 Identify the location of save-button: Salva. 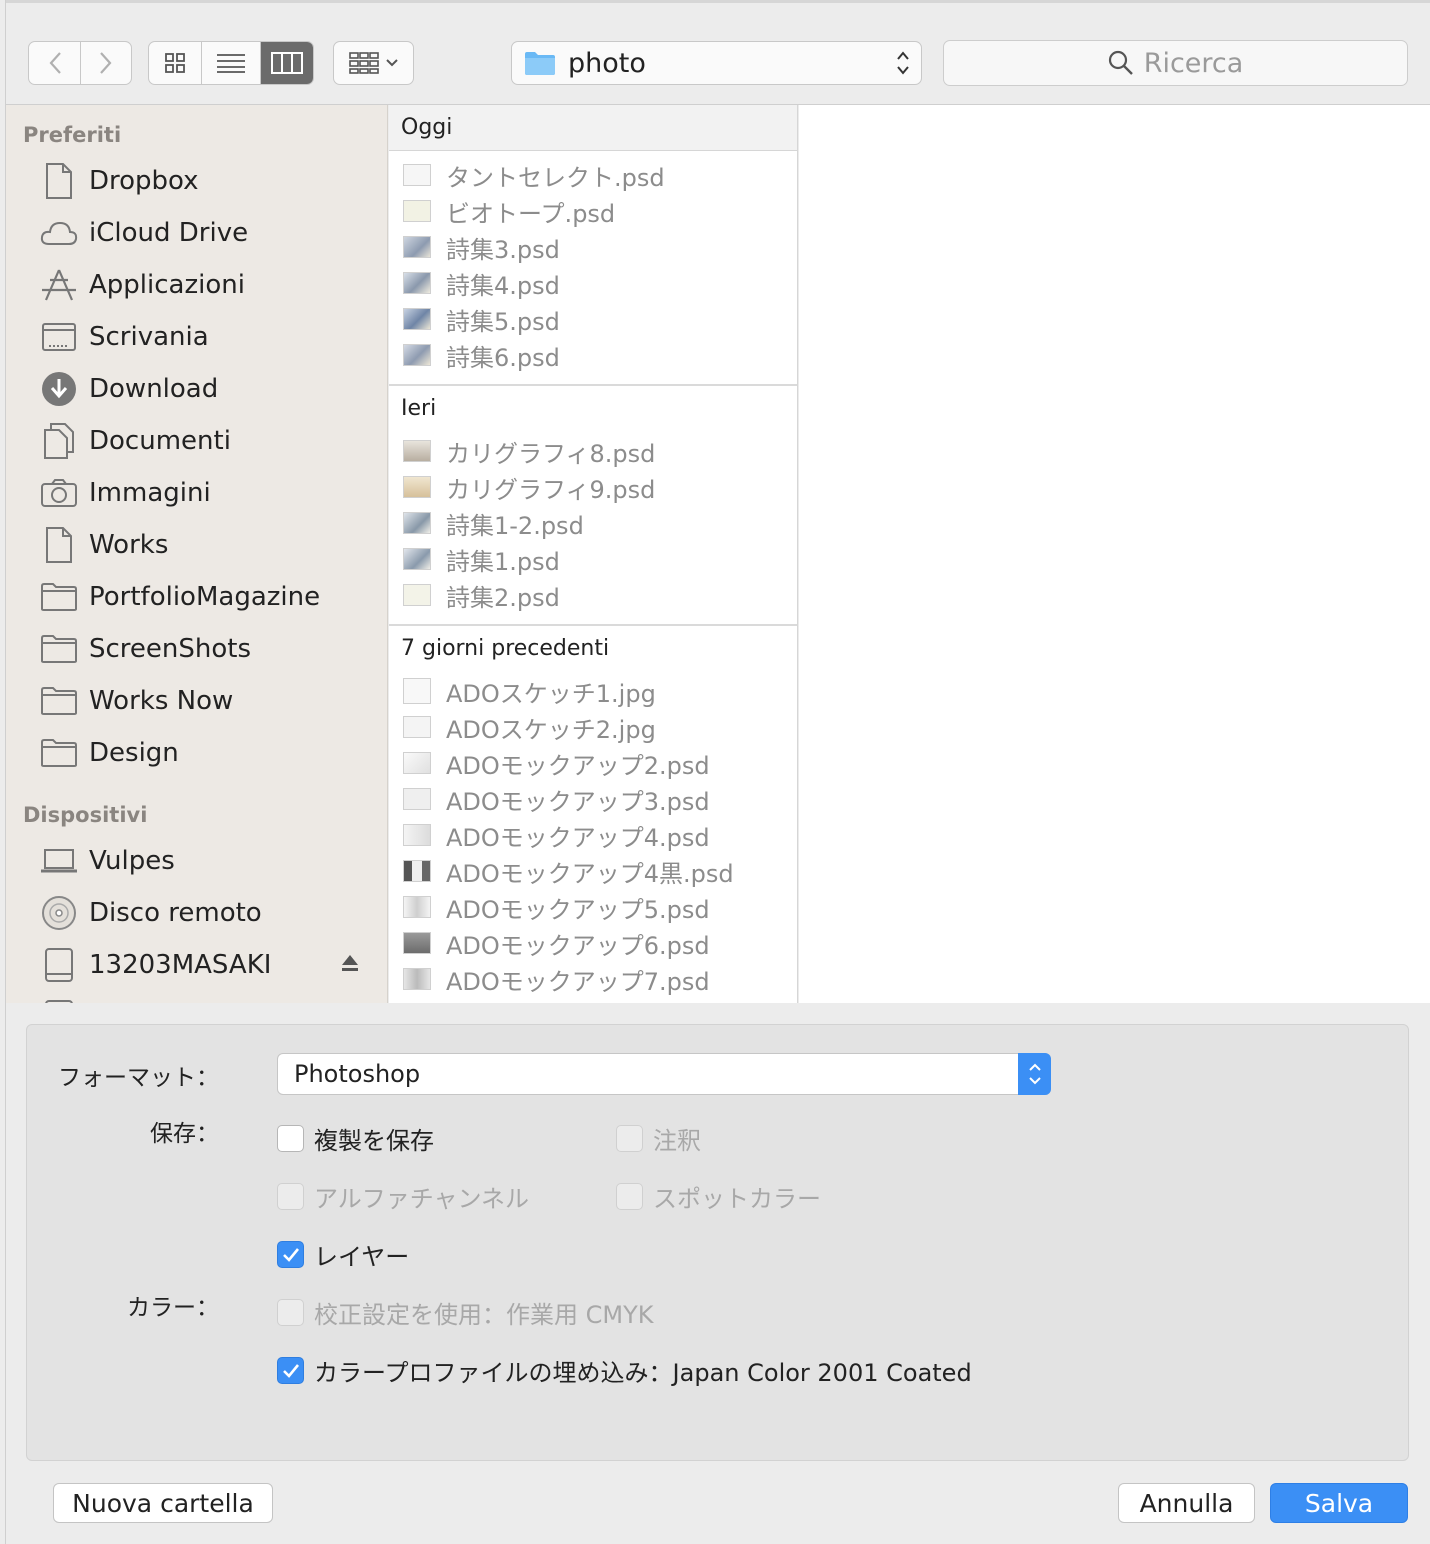
(1339, 1503).